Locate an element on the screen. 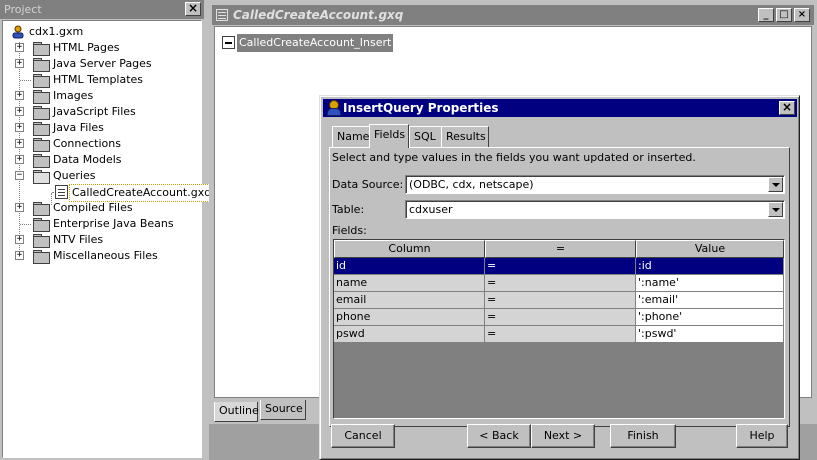 Image resolution: width=817 pixels, height=460 pixels. tree-item-images: + Images is located at coordinates (105, 96).